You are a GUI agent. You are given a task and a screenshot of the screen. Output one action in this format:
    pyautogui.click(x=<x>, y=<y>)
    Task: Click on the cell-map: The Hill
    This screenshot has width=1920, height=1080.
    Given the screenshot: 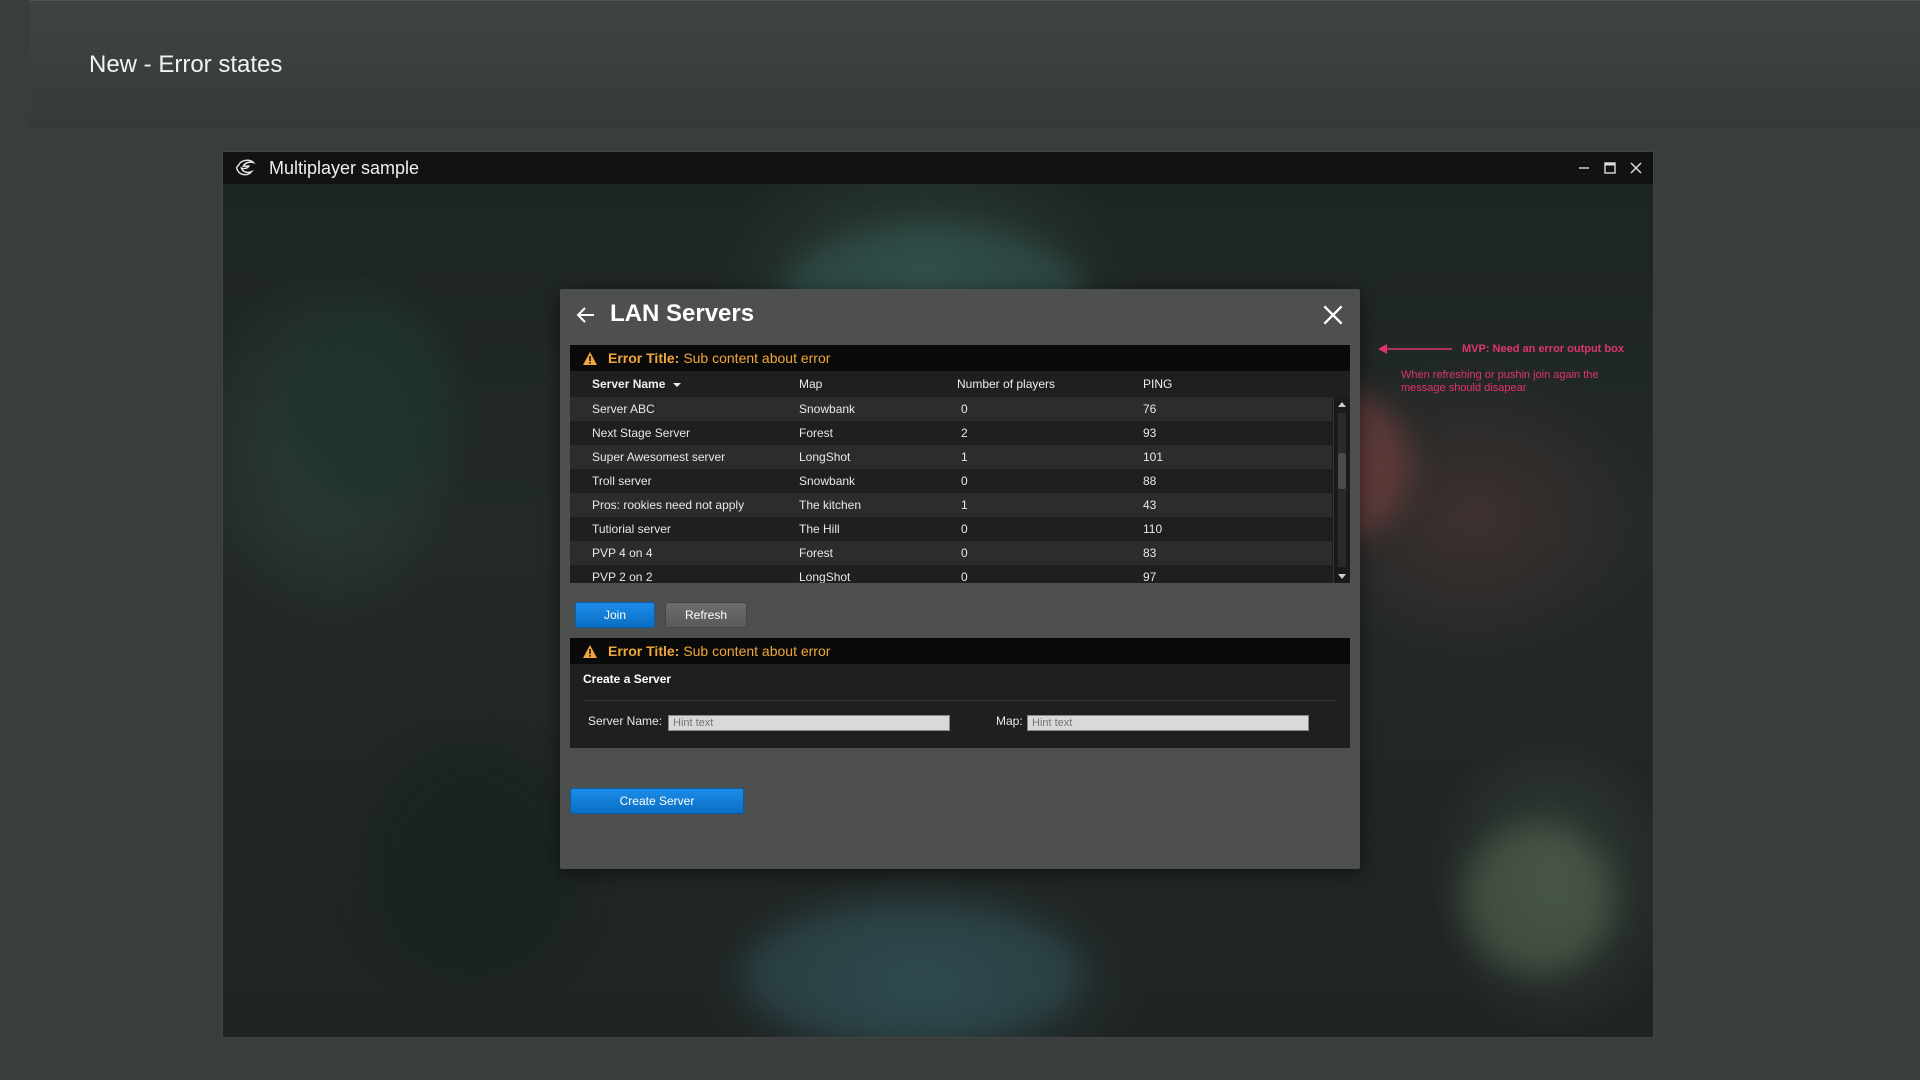 What is the action you would take?
    pyautogui.click(x=819, y=529)
    